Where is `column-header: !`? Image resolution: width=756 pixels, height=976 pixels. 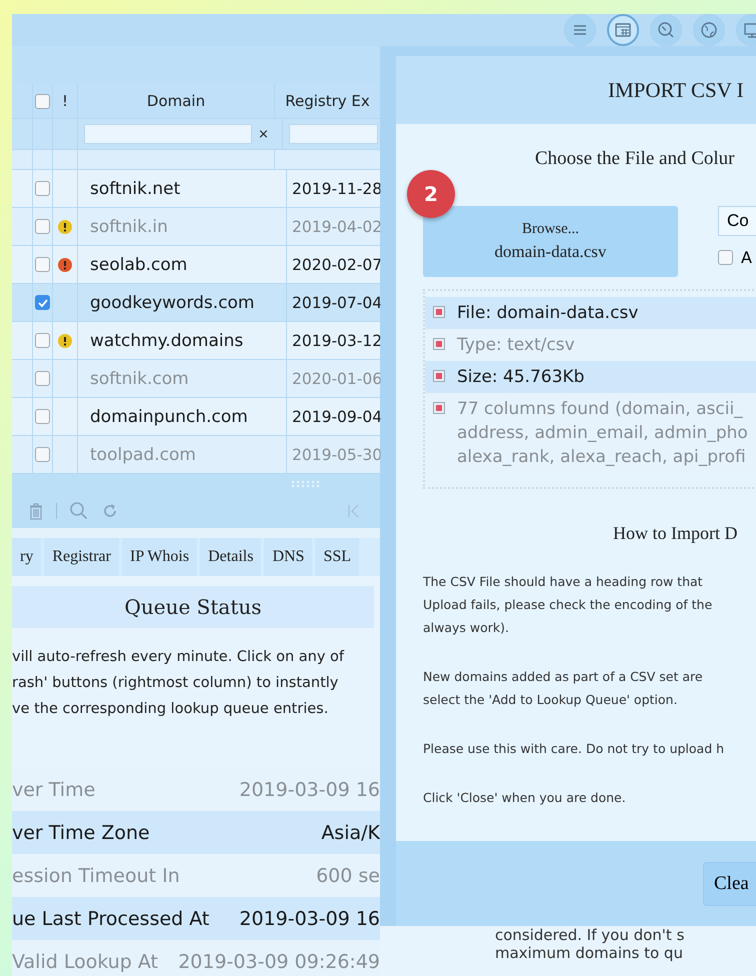
column-header: ! is located at coordinates (65, 101).